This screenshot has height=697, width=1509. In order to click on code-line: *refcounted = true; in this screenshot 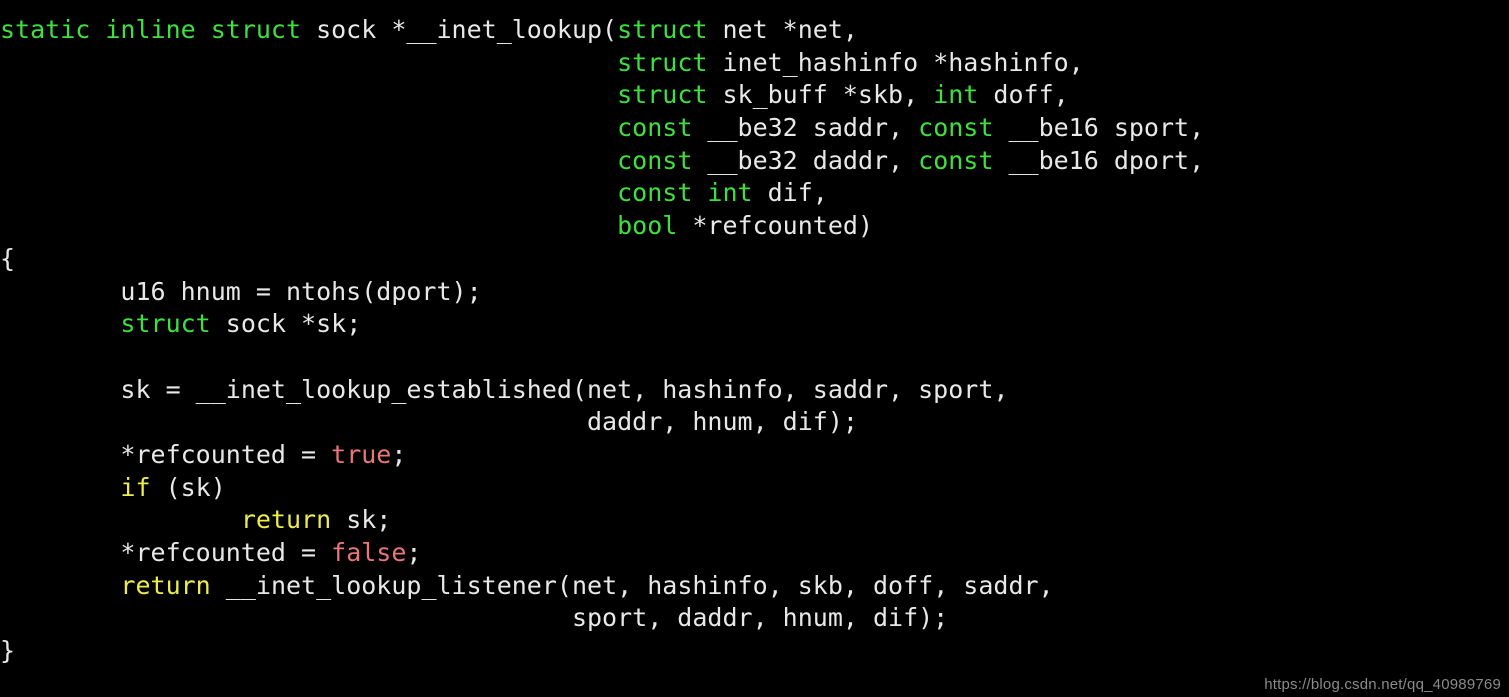, I will do `click(602, 455)`.